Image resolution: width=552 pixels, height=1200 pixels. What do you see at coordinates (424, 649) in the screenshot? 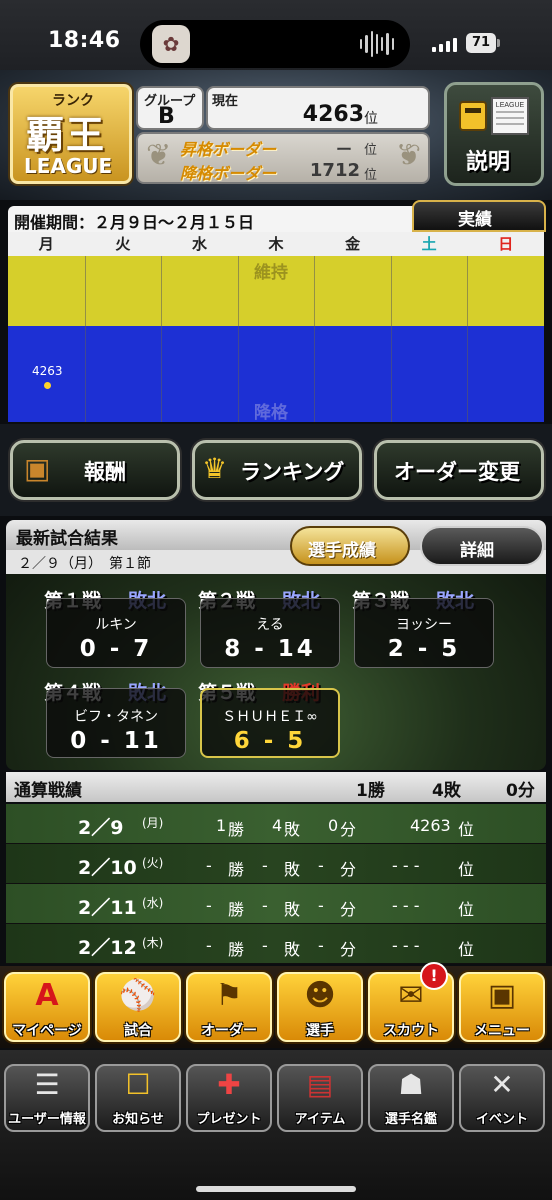
I see `game-3-score: 2 - 5` at bounding box center [424, 649].